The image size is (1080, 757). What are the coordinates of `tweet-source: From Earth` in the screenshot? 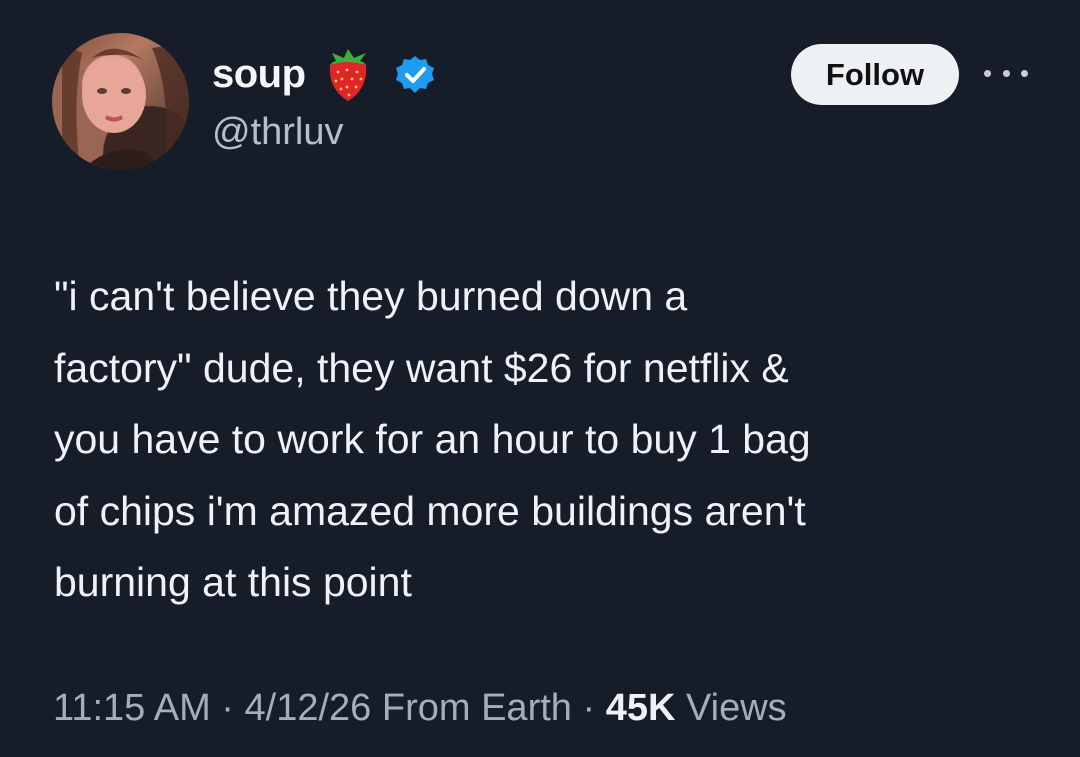 It's located at (476, 708).